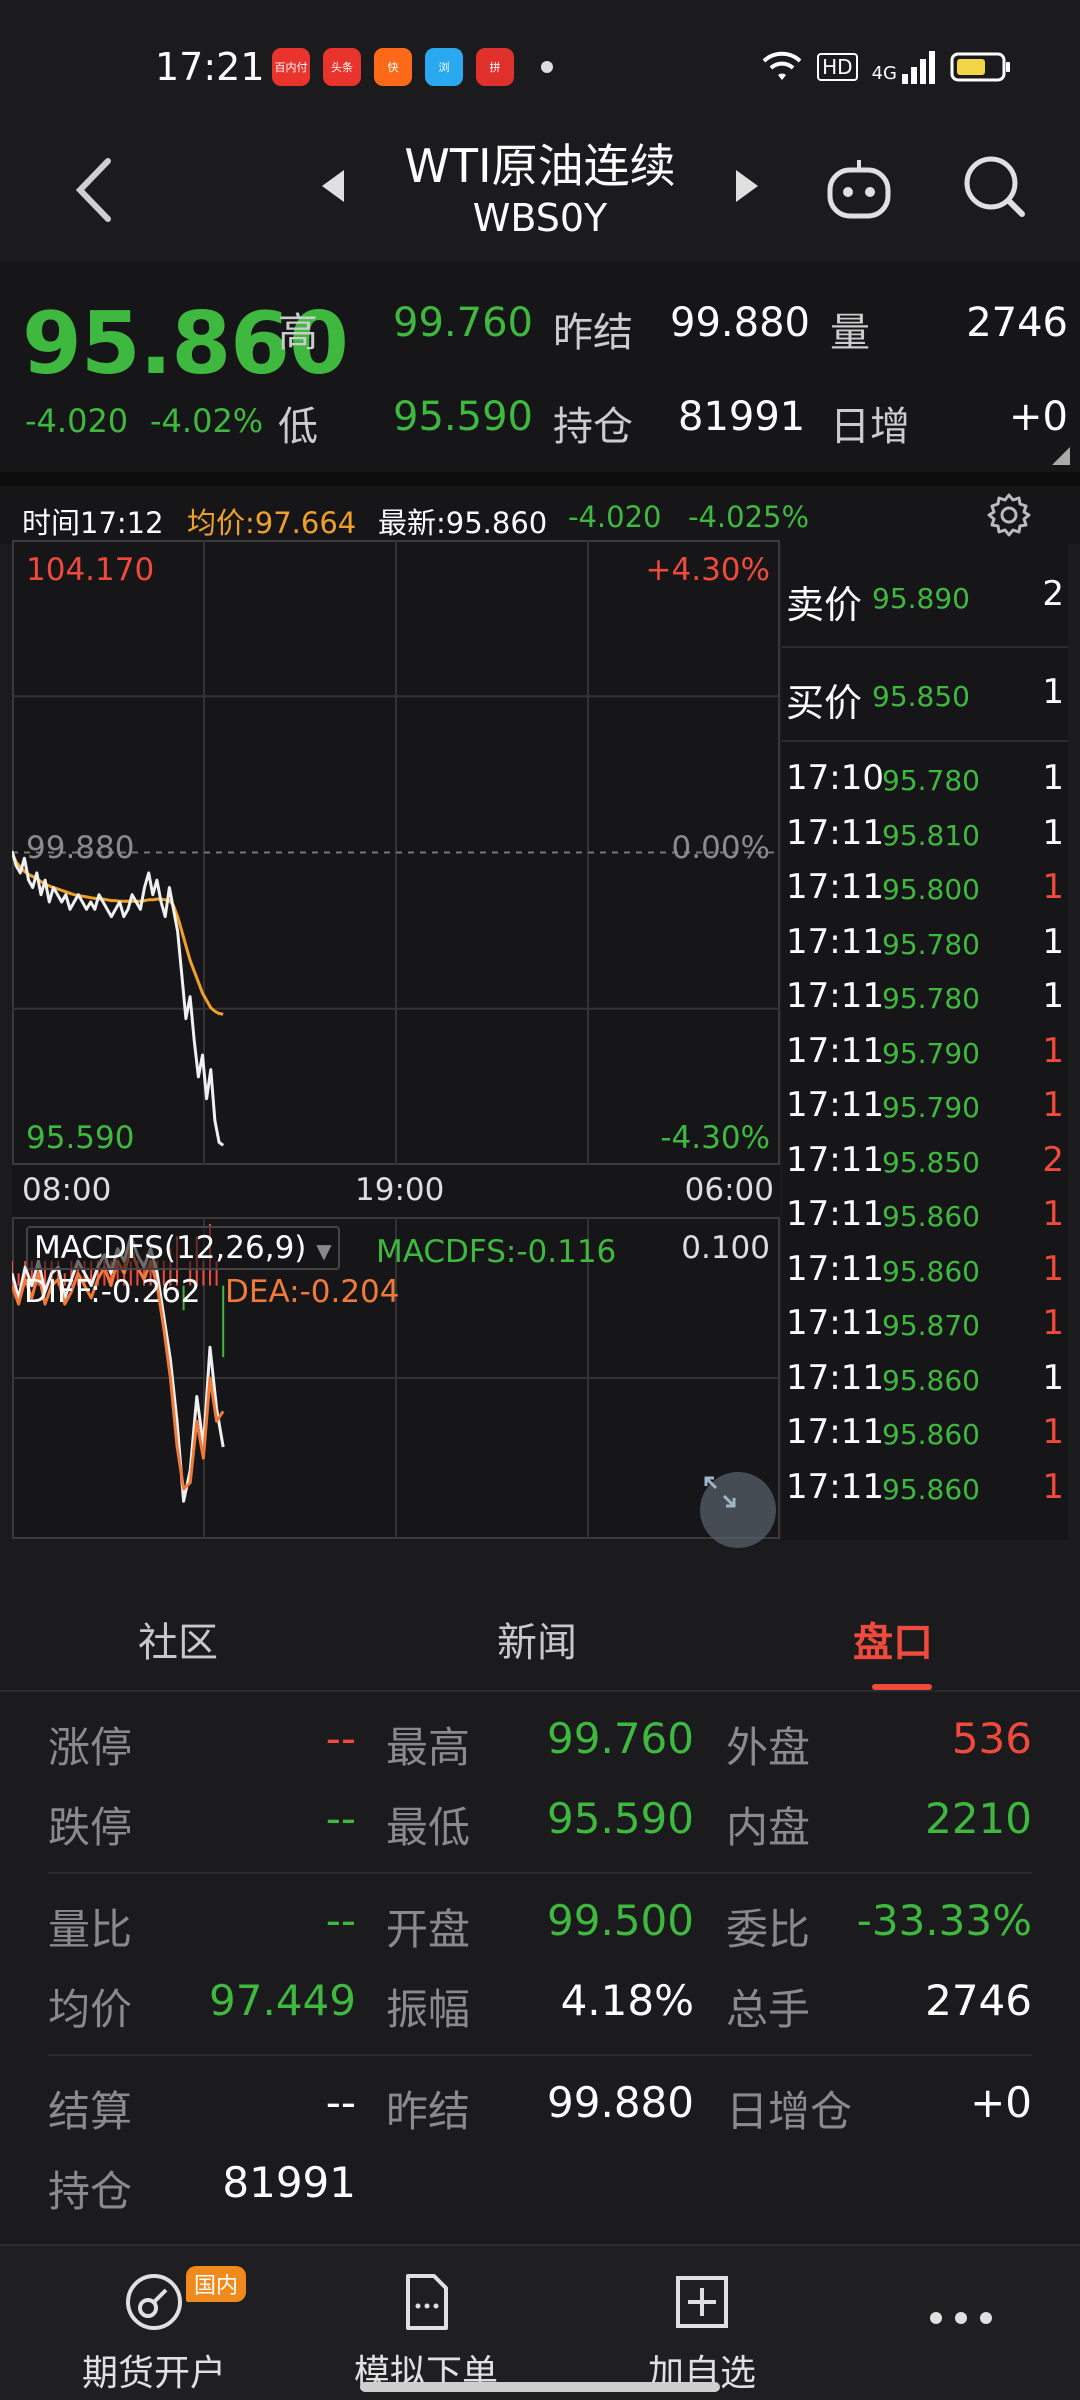 Image resolution: width=1080 pixels, height=2400 pixels. Describe the element at coordinates (272, 523) in the screenshot. I see `info-avg: 均价:97.664` at that location.